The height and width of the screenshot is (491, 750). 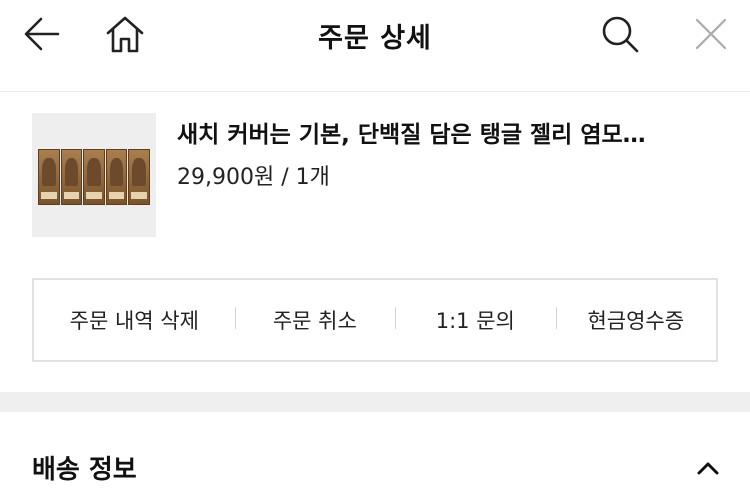 I want to click on product-image, so click(x=94, y=177).